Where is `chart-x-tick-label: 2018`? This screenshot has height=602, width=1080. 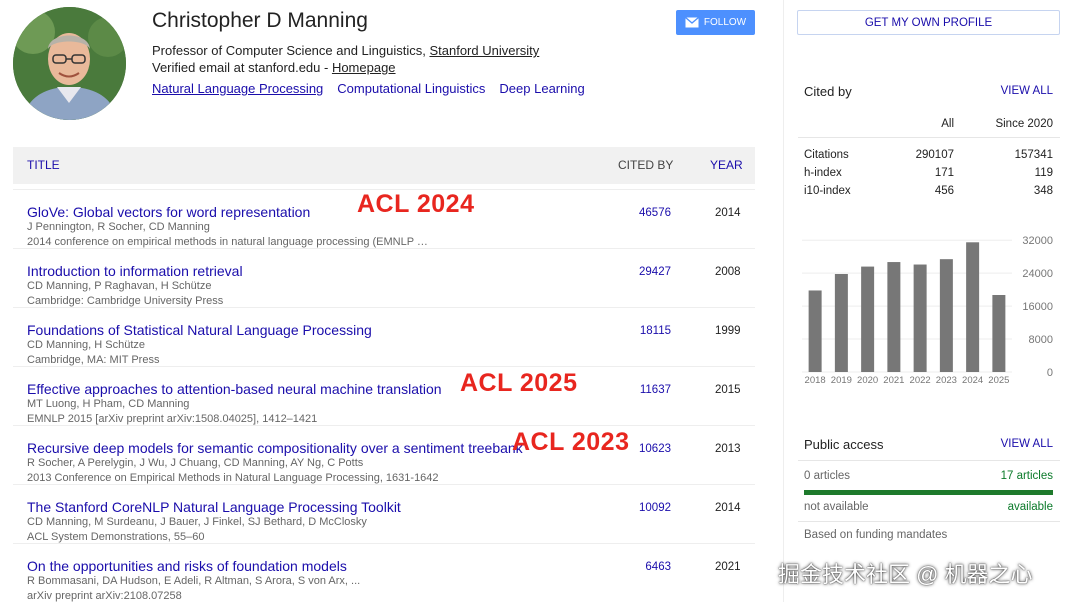 chart-x-tick-label: 2018 is located at coordinates (815, 380).